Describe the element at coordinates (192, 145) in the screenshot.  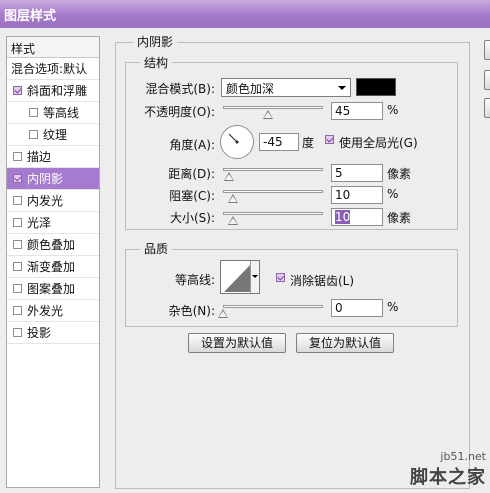
I see `angle-label: 角度(A):` at that location.